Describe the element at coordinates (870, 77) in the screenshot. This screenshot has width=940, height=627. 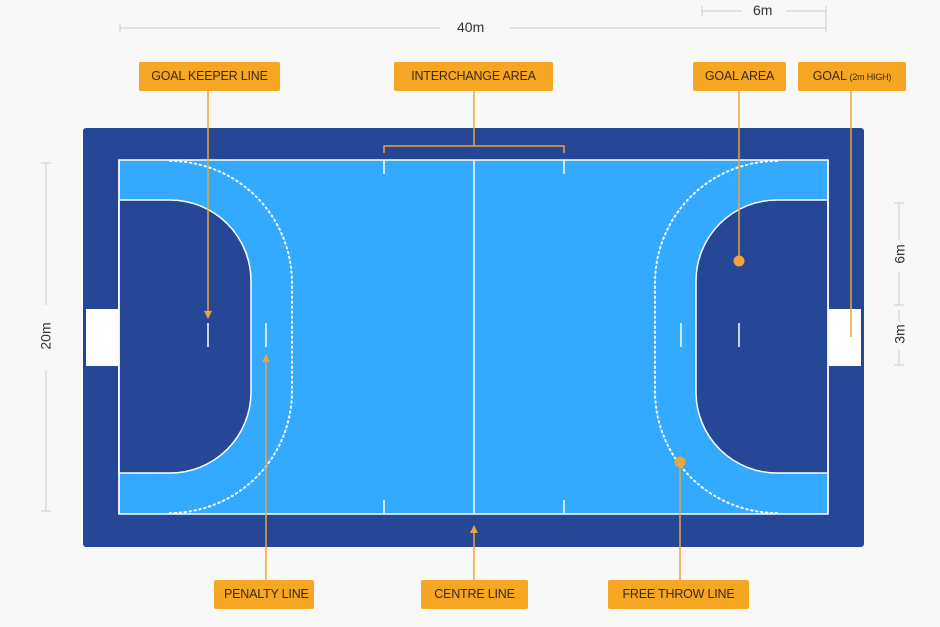
I see `goal-label-note: (2m HIGH)` at that location.